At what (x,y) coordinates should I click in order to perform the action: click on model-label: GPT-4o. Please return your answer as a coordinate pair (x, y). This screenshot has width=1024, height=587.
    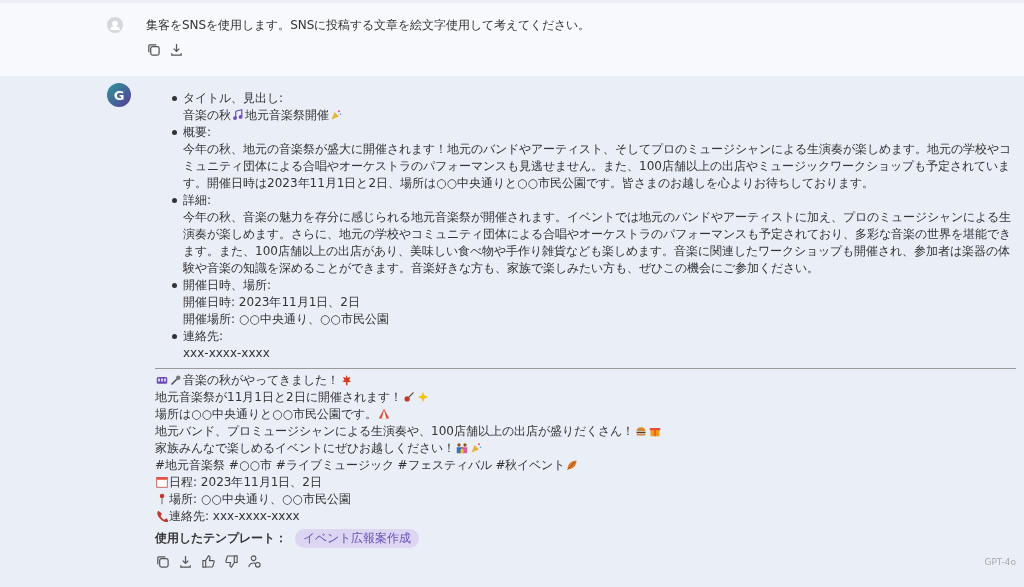
    Looking at the image, I should click on (1000, 561).